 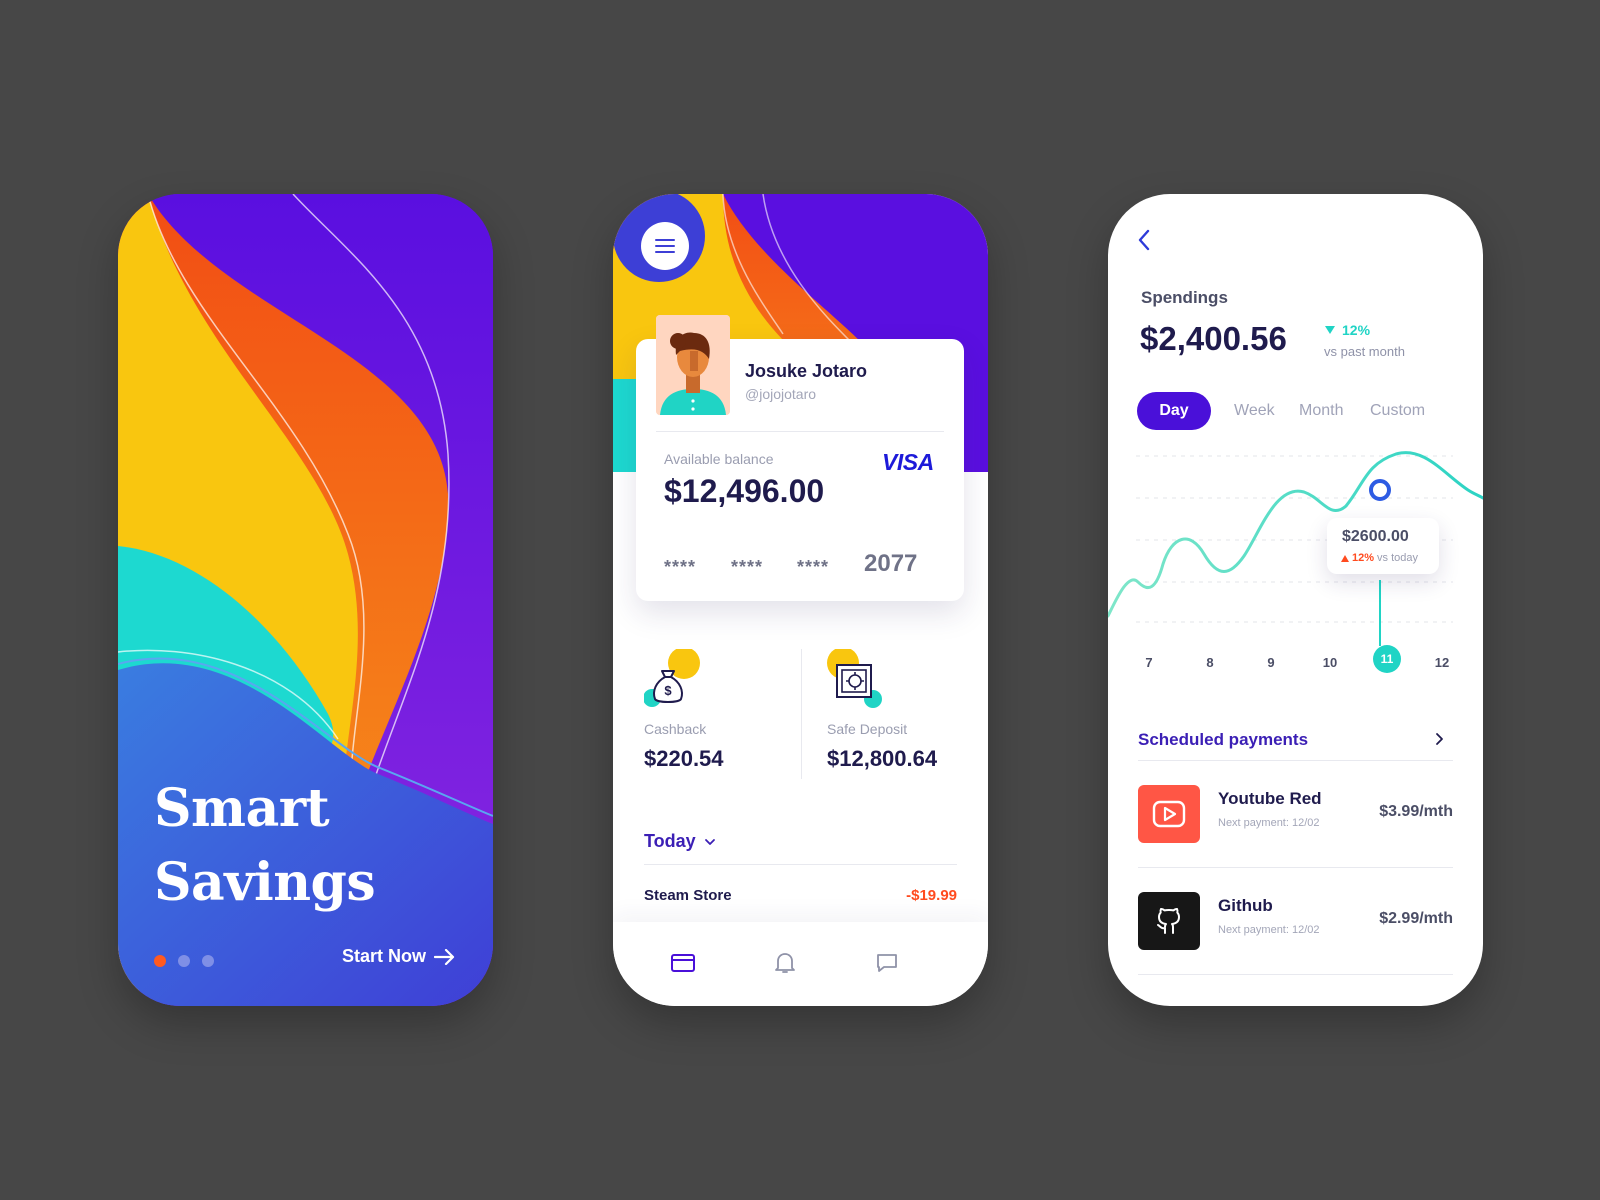 I want to click on tab-cards, so click(x=683, y=963).